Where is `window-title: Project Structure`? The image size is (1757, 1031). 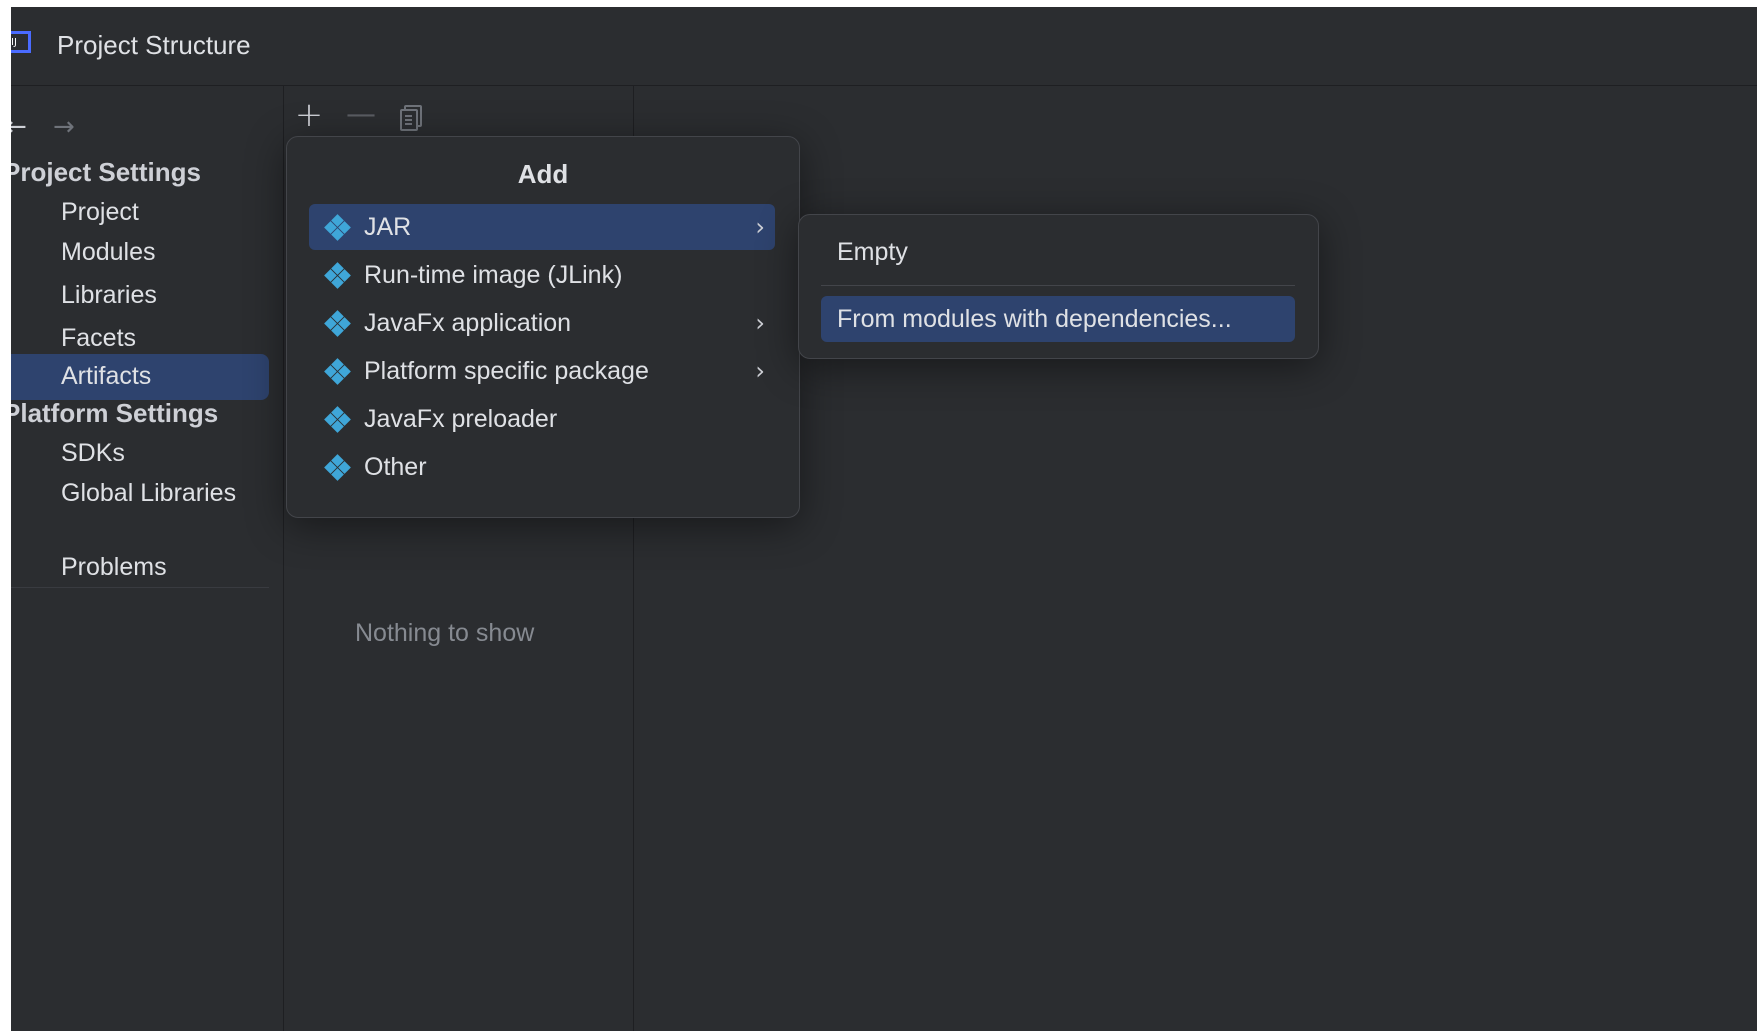
window-title: Project Structure is located at coordinates (154, 45).